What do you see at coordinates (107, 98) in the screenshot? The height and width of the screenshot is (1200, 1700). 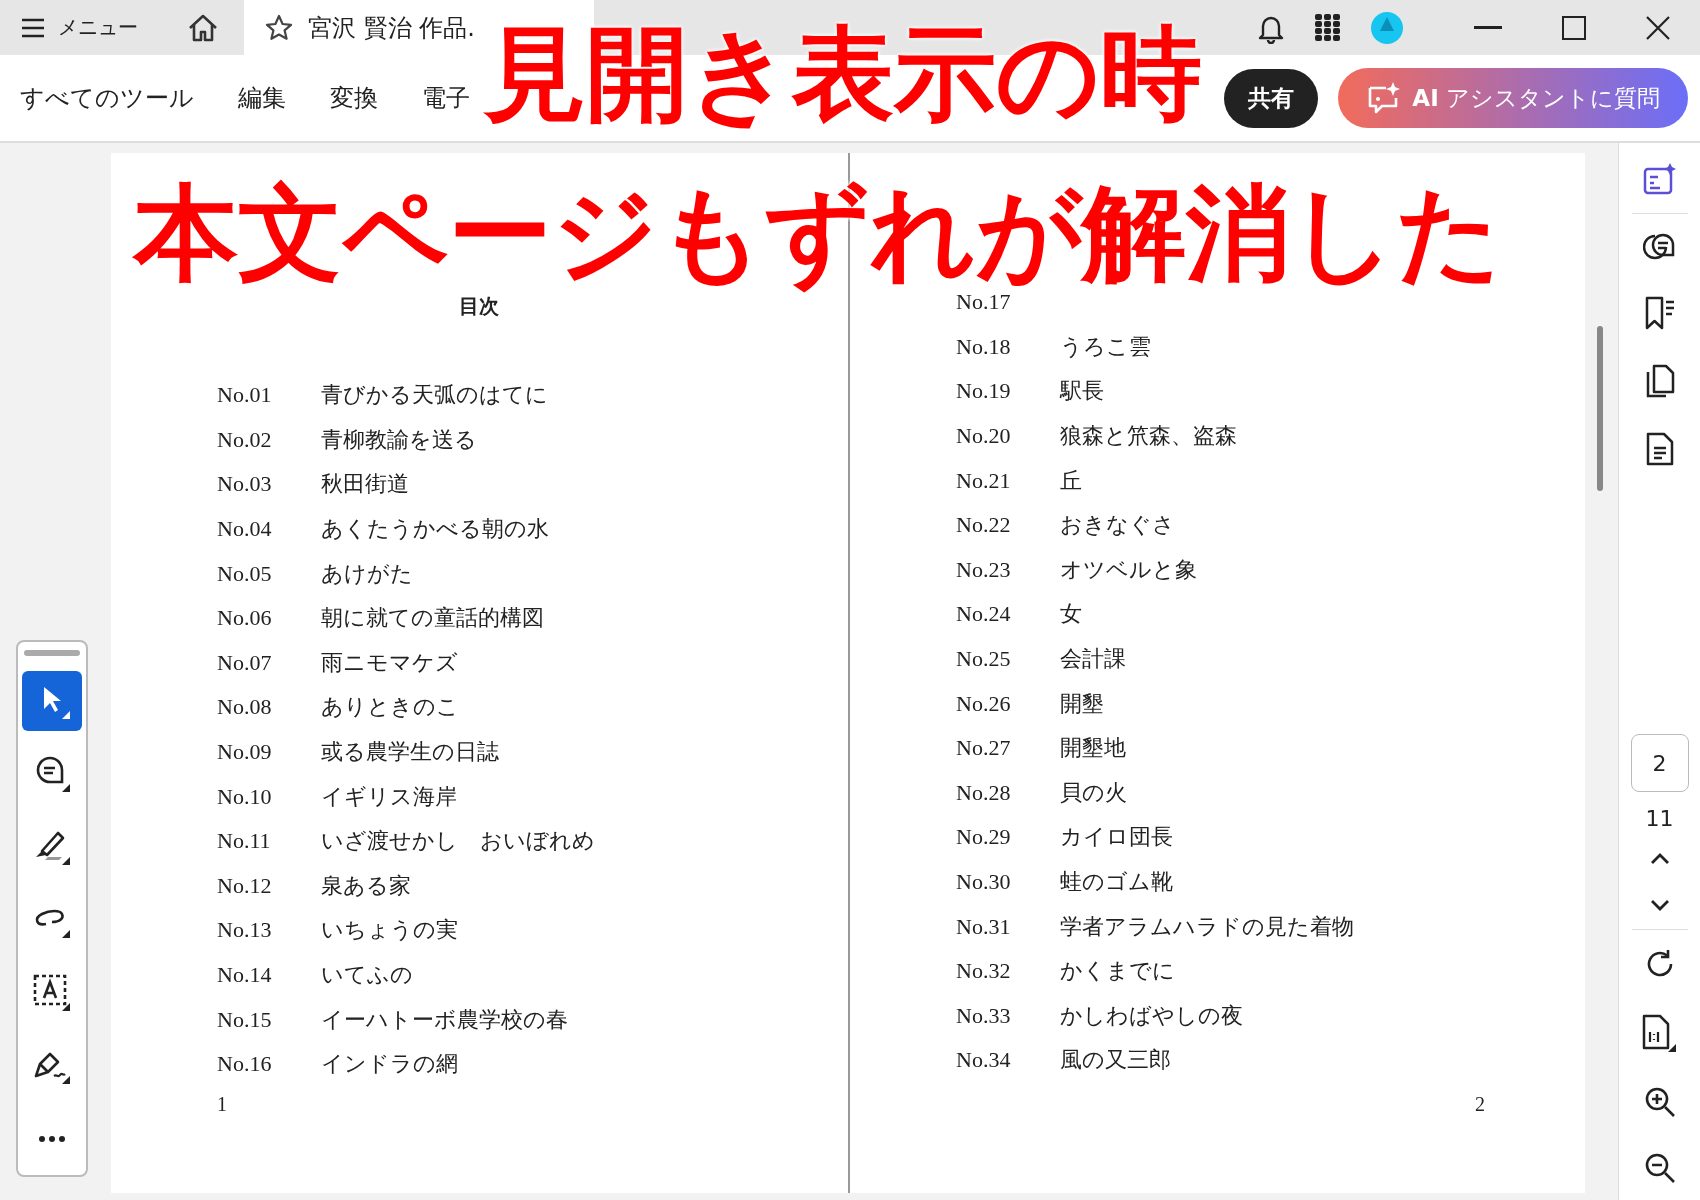 I see `toolbar-menu-item: すべてのツール` at bounding box center [107, 98].